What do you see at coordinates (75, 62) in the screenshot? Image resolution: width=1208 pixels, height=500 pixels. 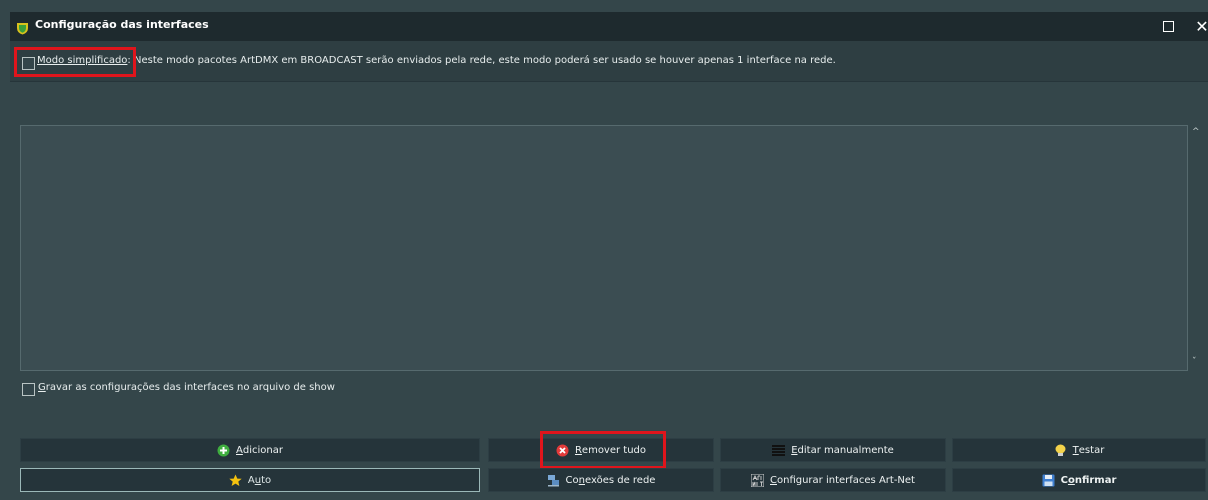 I see `simple-mode-highlight` at bounding box center [75, 62].